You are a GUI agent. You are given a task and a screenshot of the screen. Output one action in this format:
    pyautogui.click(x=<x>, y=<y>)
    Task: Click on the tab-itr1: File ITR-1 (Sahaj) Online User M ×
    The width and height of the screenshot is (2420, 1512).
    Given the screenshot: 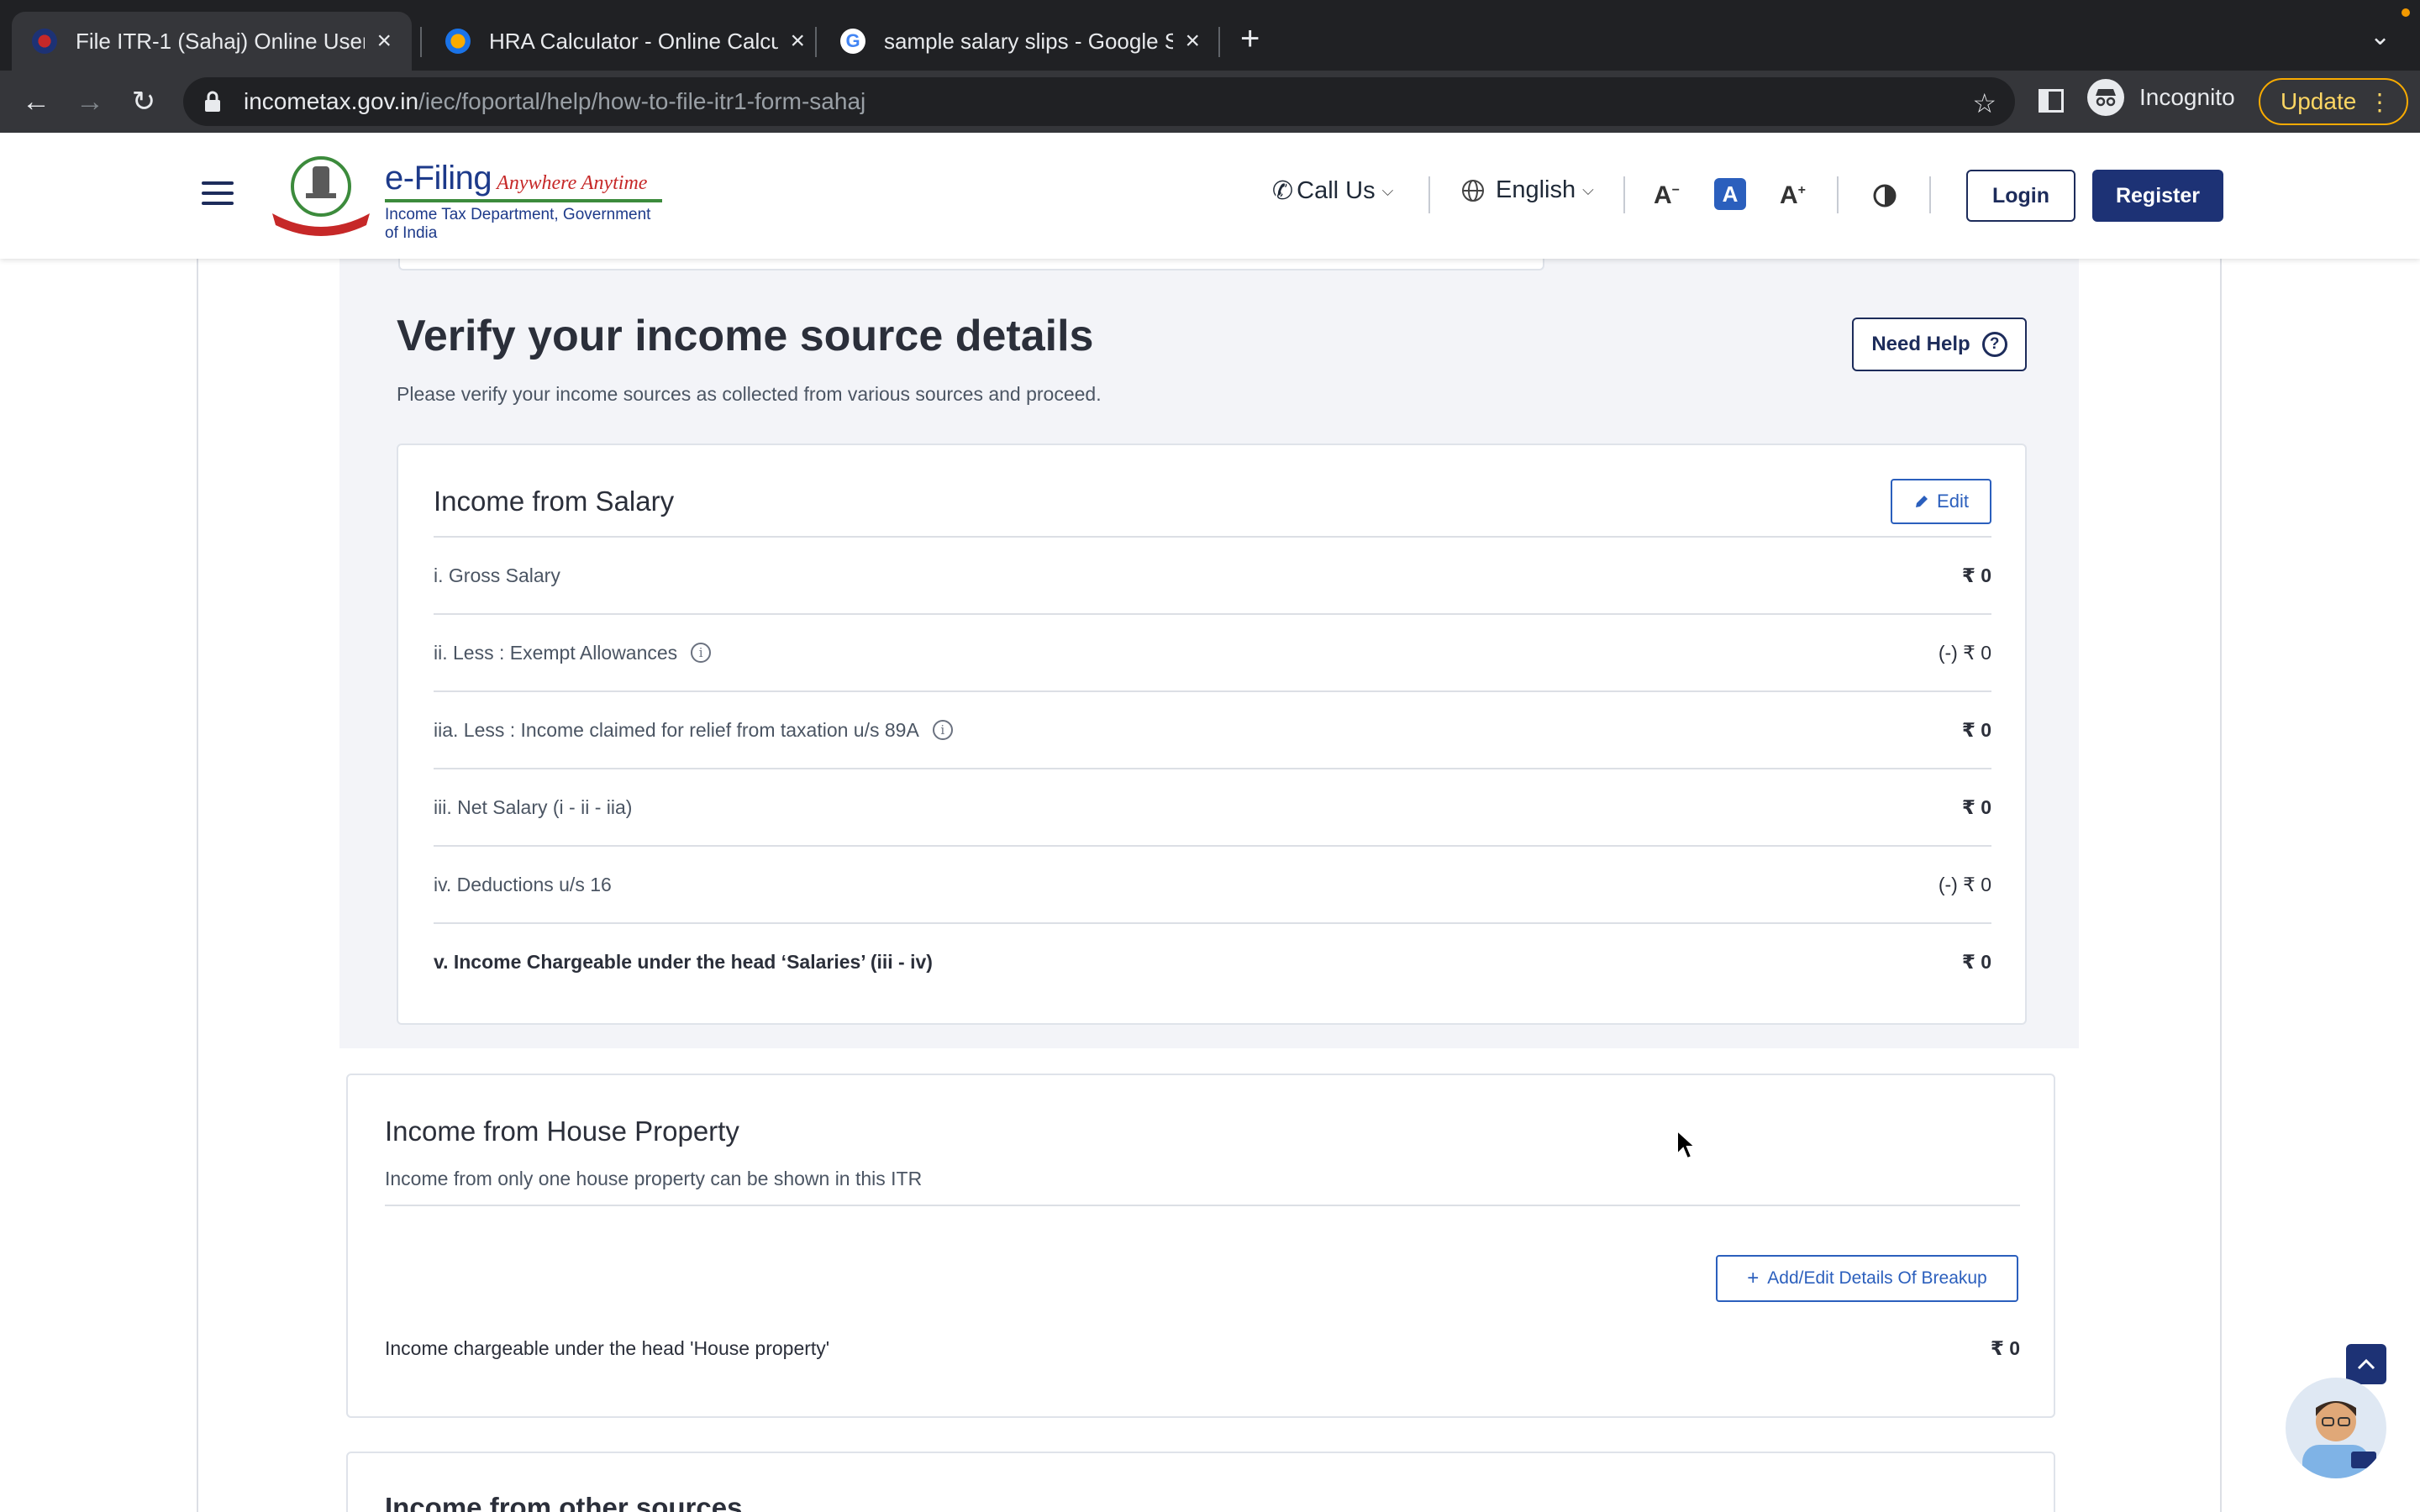 What is the action you would take?
    pyautogui.click(x=212, y=41)
    